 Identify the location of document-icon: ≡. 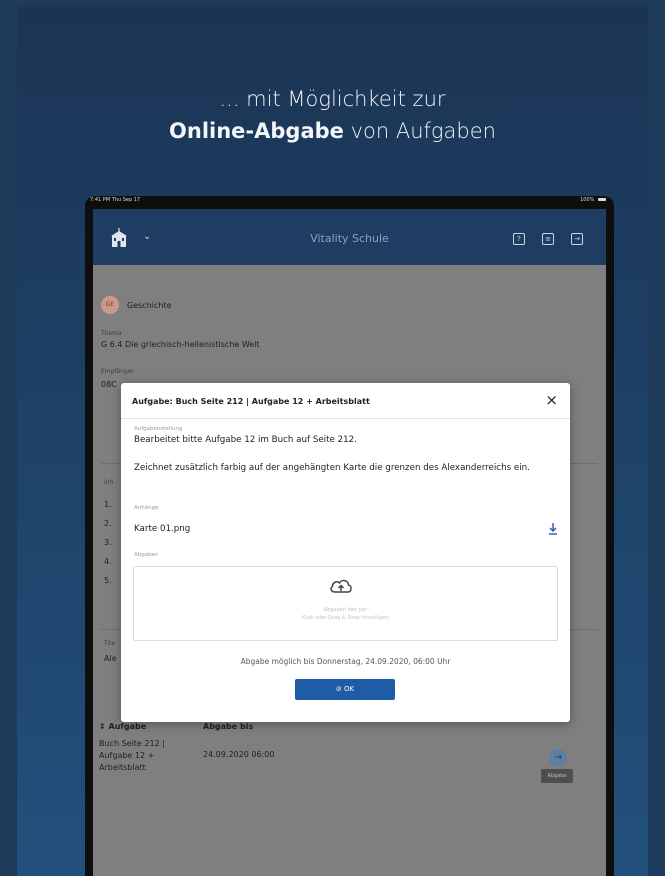
(548, 239).